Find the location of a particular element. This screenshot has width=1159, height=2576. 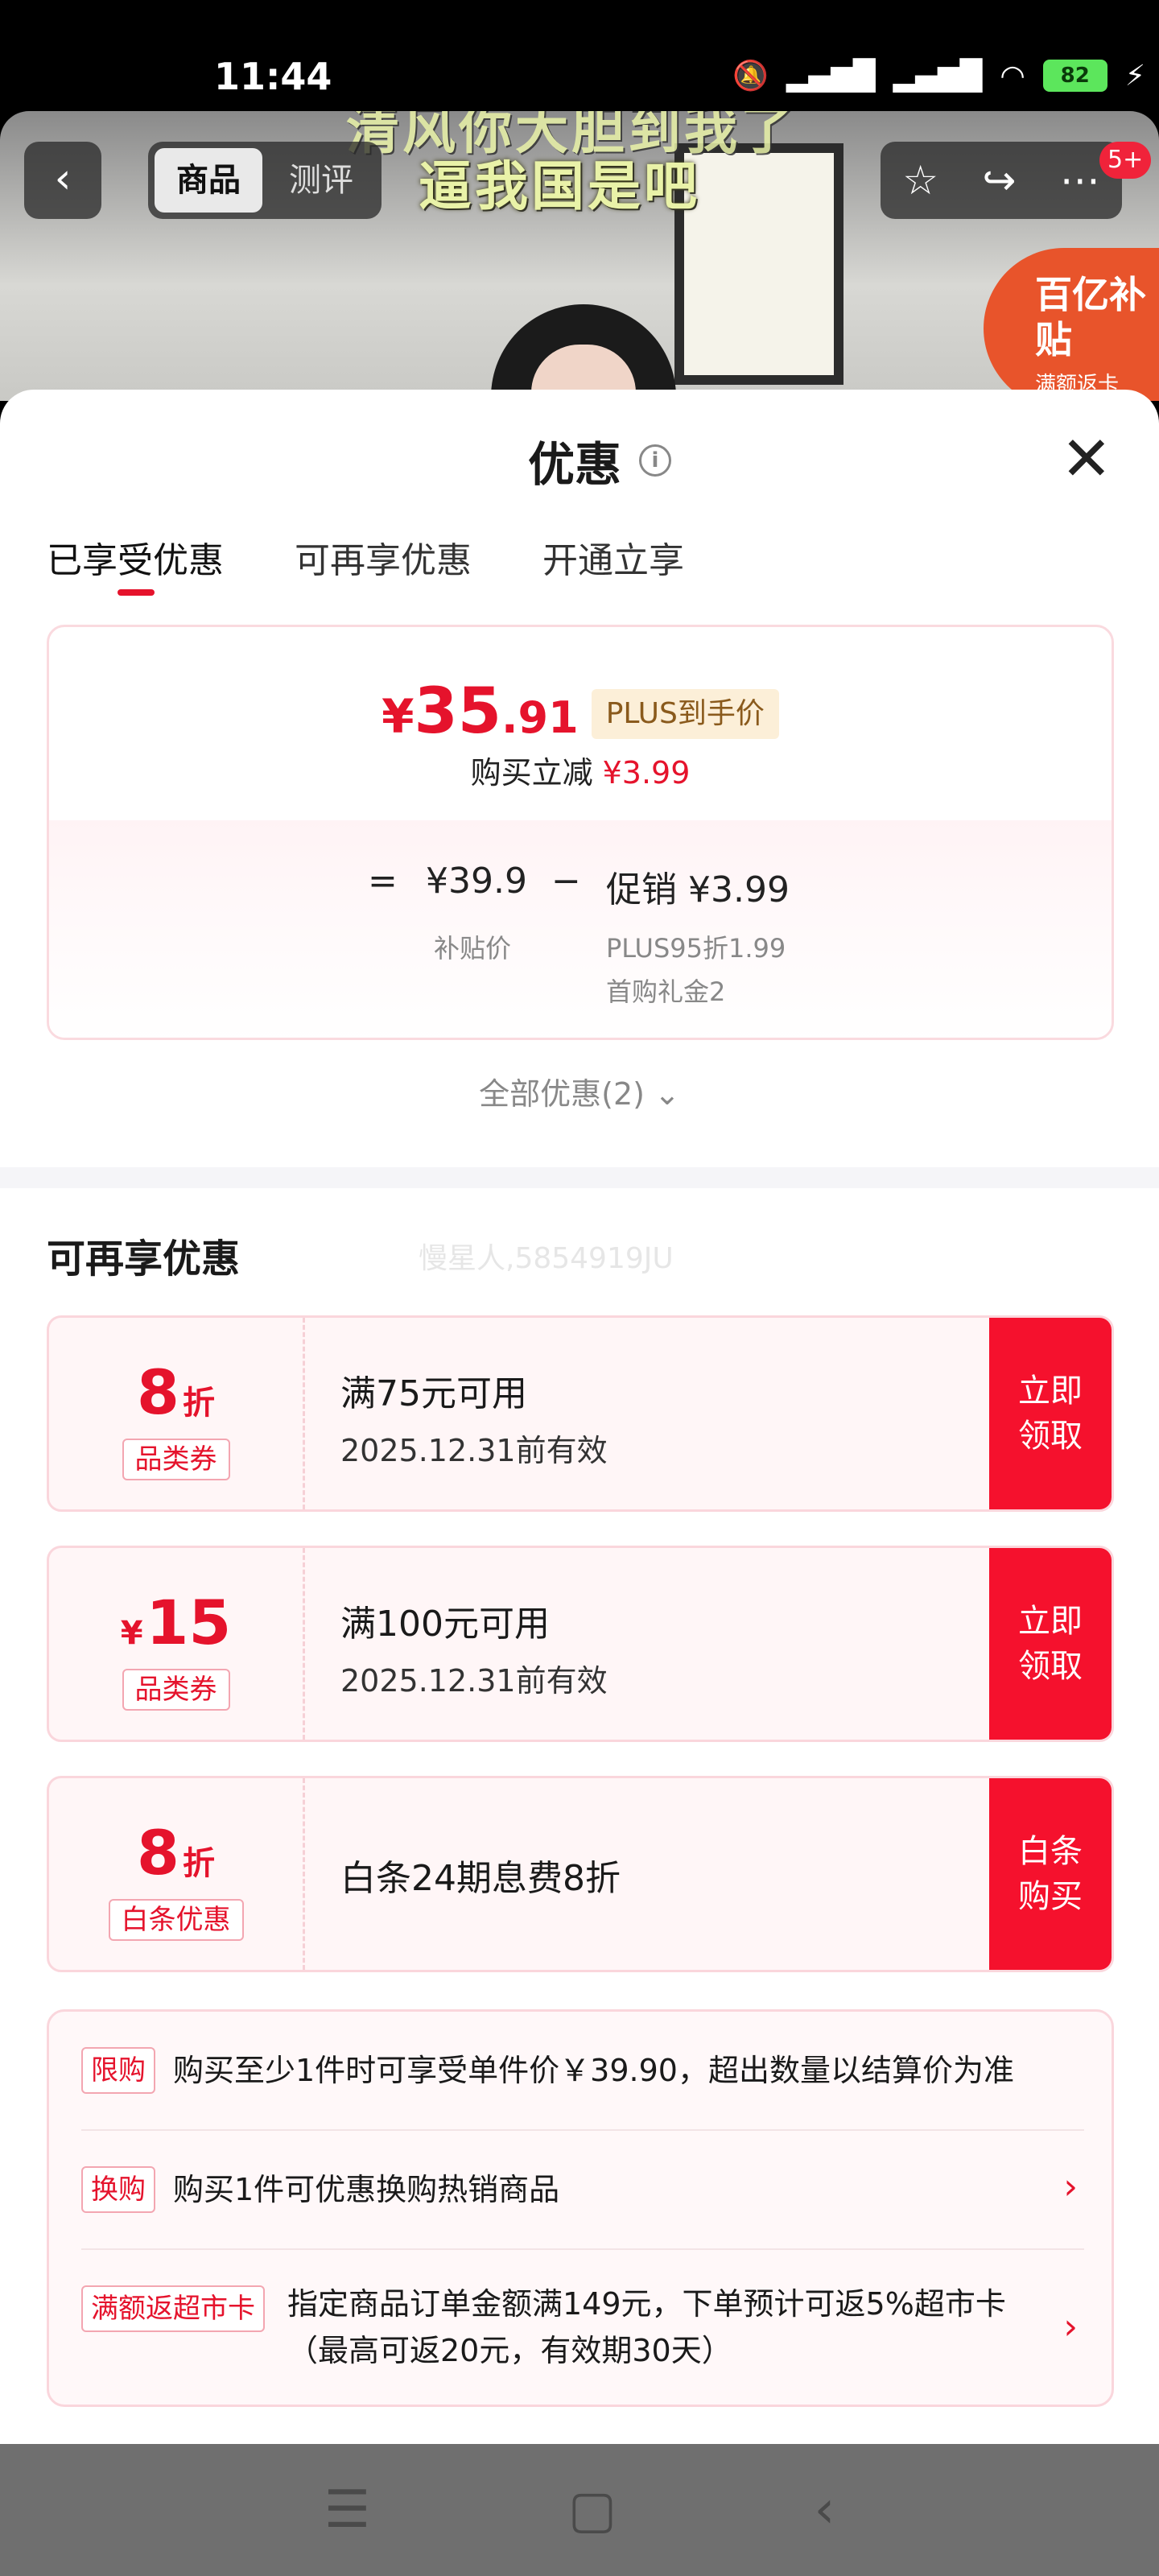

cut-label: 购买立减 is located at coordinates (531, 773).